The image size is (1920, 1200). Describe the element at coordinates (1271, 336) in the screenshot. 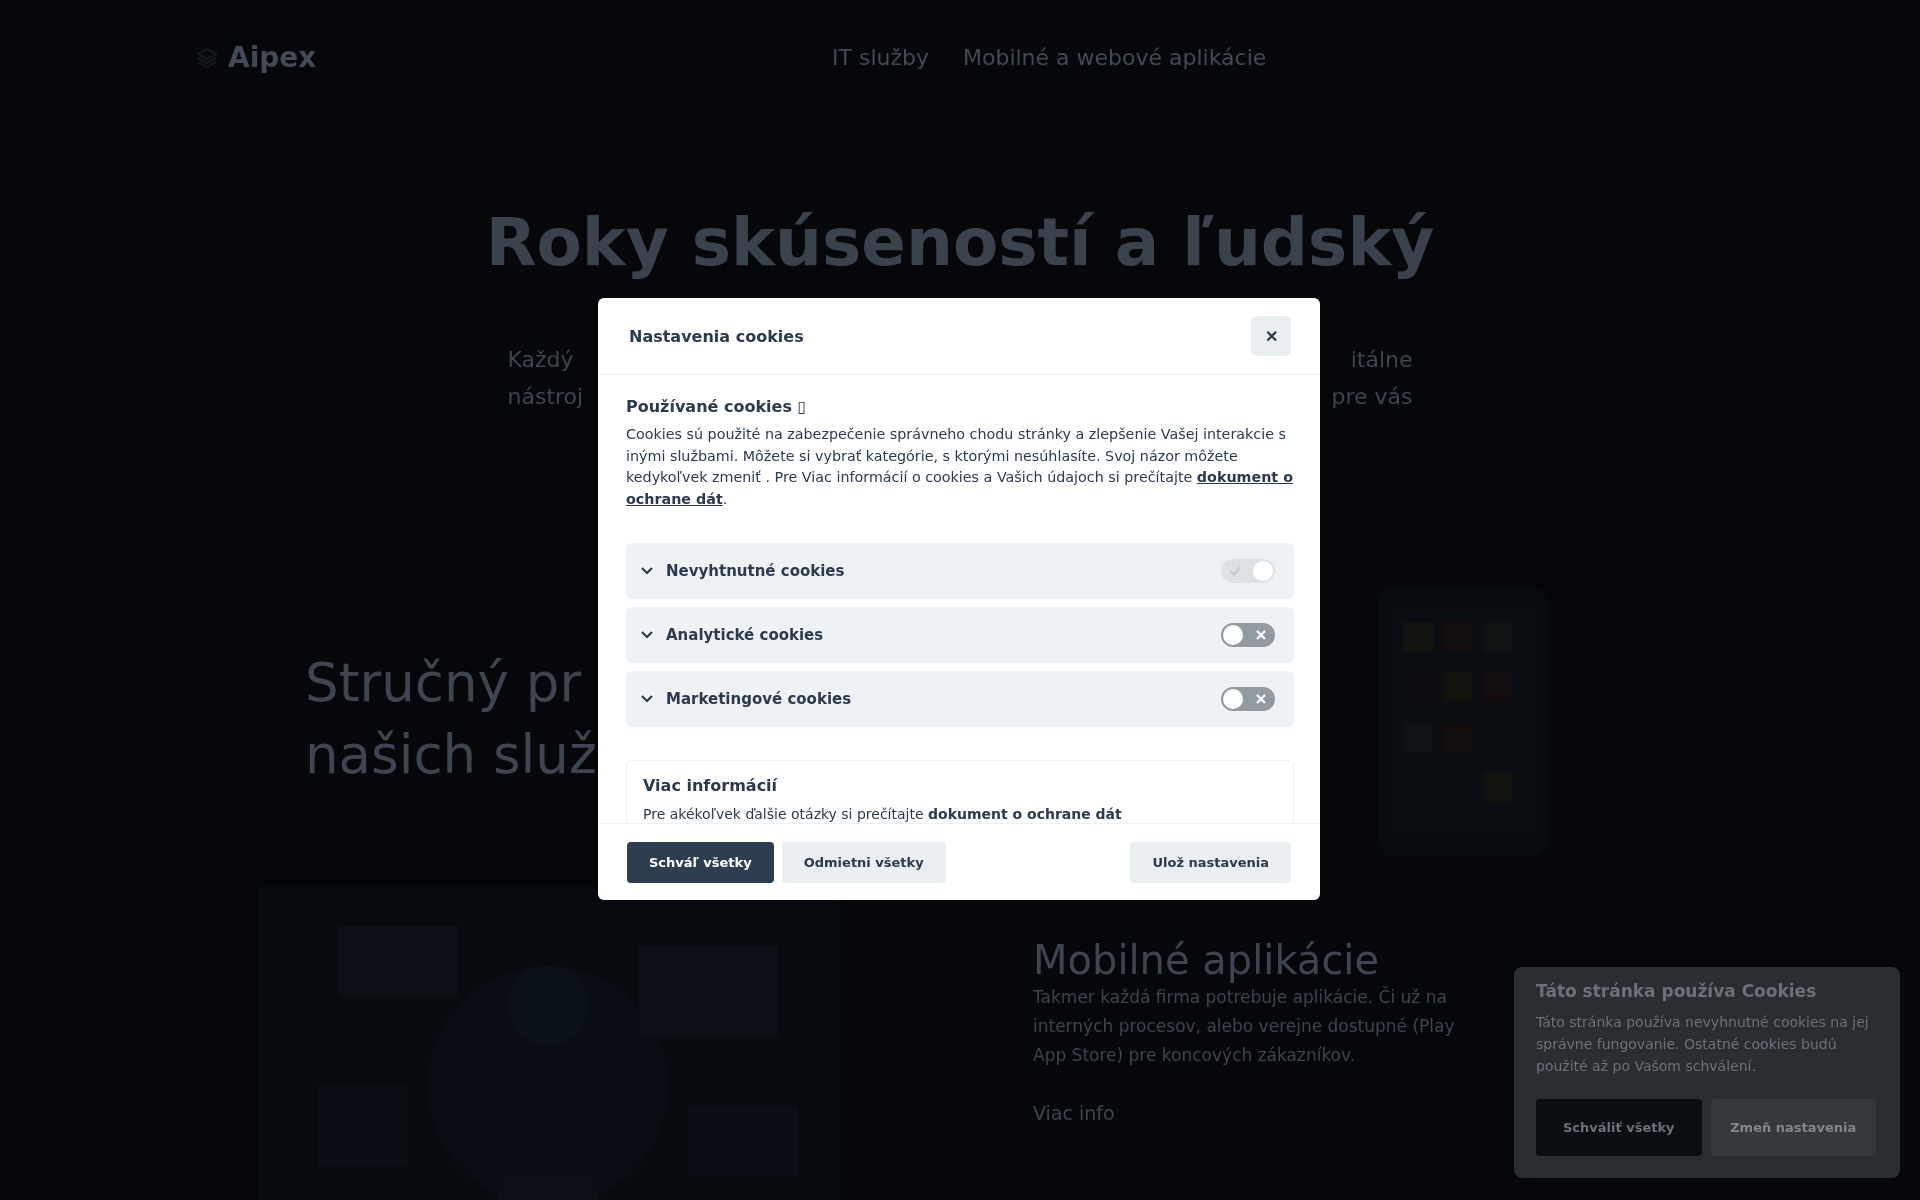

I see `close-button: ✕` at that location.